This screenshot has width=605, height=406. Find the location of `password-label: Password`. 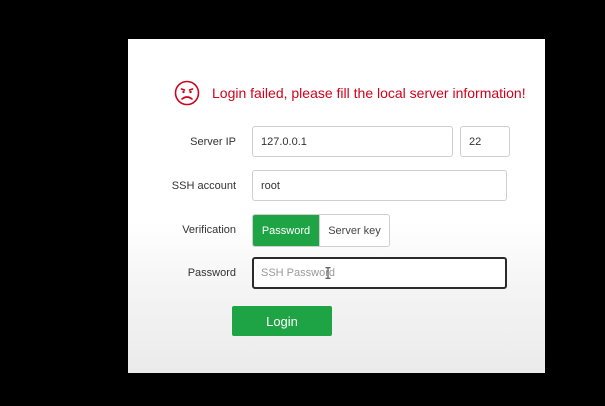

password-label: Password is located at coordinates (211, 273).